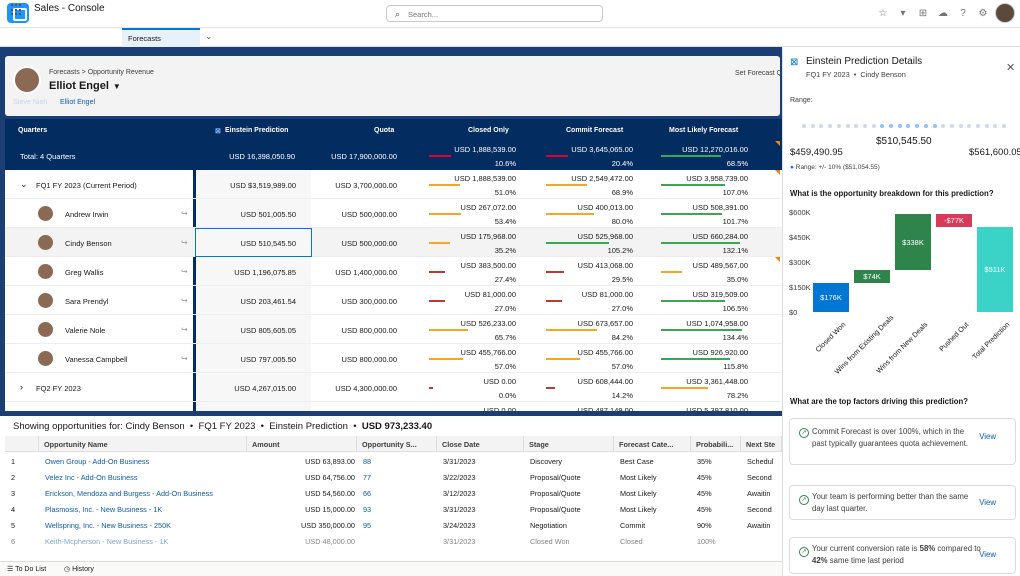 Image resolution: width=1020 pixels, height=576 pixels. What do you see at coordinates (446, 359) in the screenshot?
I see `closed-bar` at bounding box center [446, 359].